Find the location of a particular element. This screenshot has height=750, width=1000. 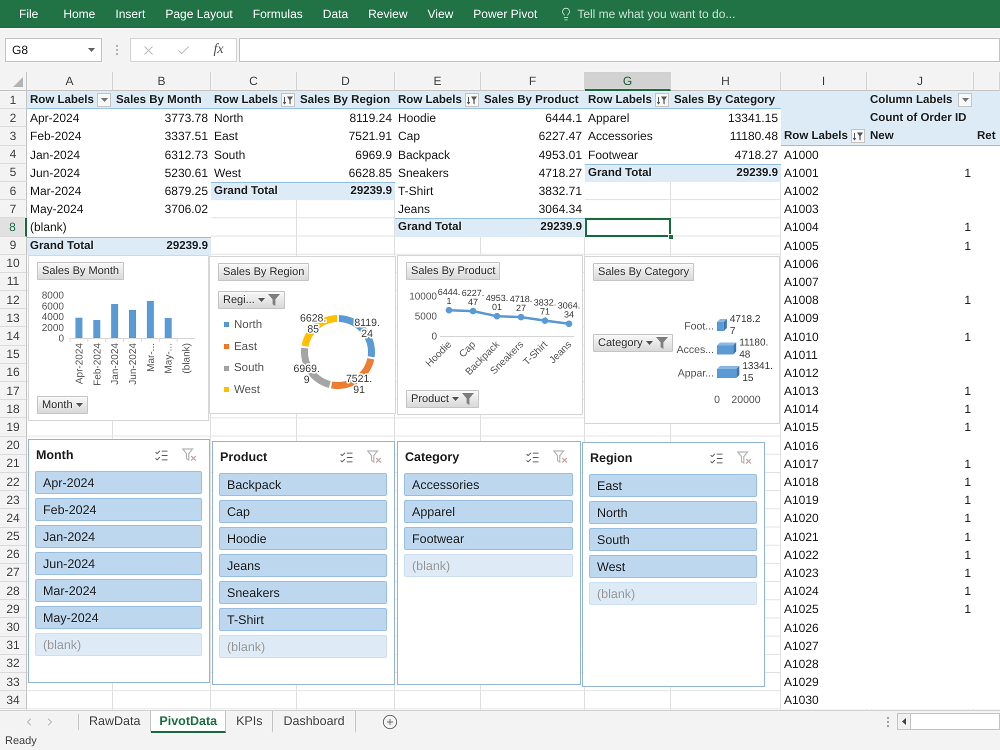

column-header: J is located at coordinates (920, 81).